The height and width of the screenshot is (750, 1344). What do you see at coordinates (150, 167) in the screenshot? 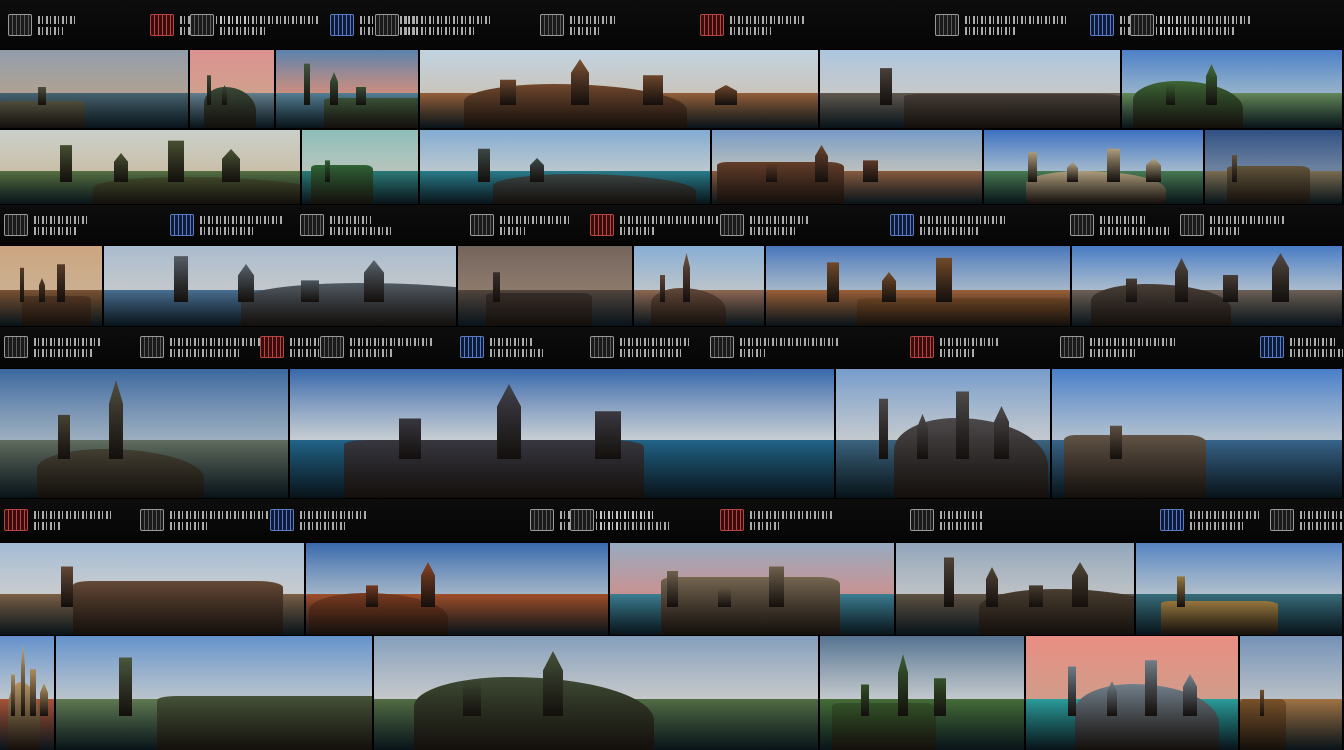
I see `photo-tile-highland-valley` at bounding box center [150, 167].